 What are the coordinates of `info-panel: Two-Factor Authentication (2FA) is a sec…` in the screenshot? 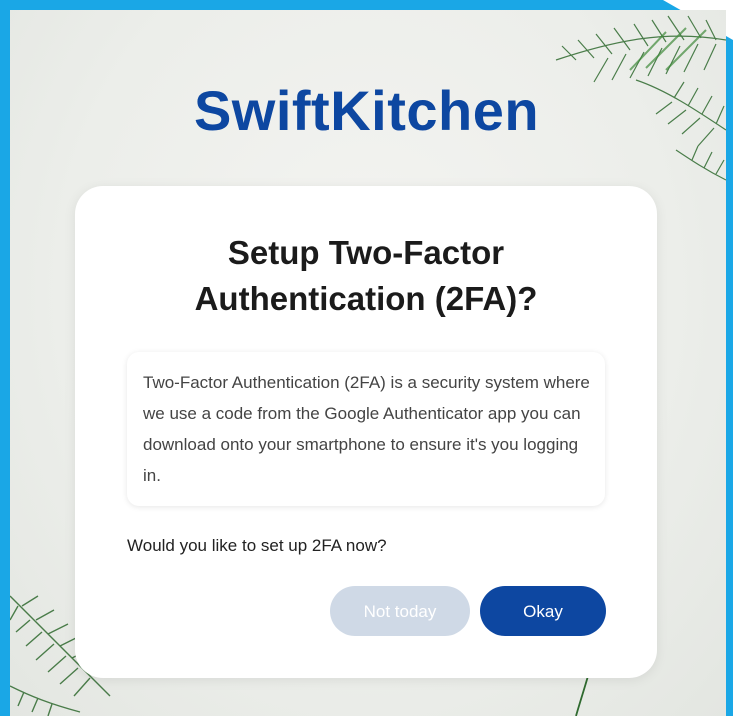 It's located at (366, 429).